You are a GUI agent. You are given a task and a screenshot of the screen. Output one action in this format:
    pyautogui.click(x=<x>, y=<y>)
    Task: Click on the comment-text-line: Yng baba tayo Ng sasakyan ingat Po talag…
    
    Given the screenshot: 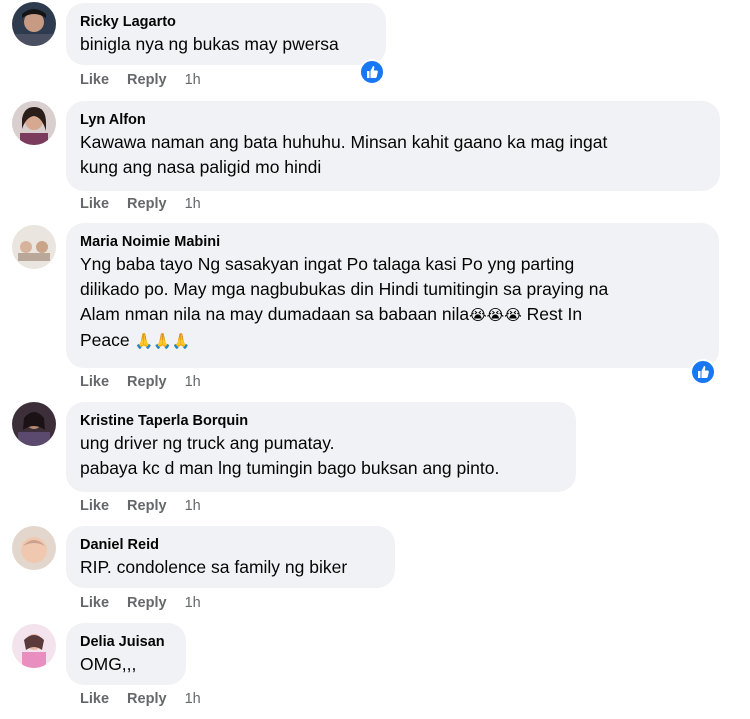 What is the action you would take?
    pyautogui.click(x=327, y=264)
    